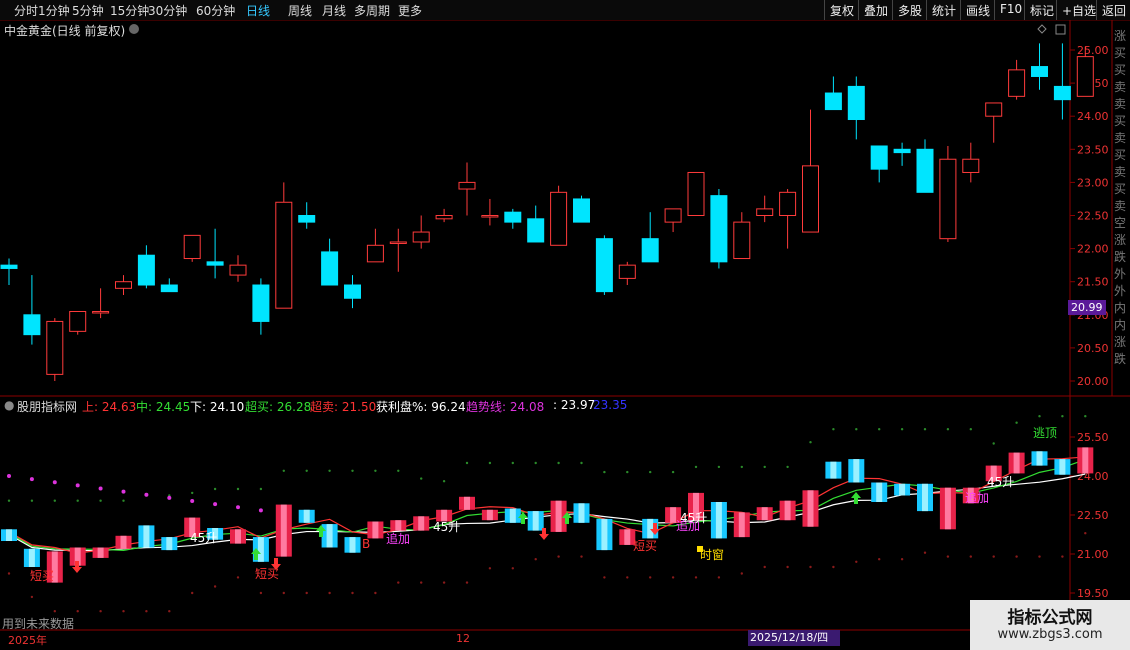 Image resolution: width=1130 pixels, height=650 pixels. What do you see at coordinates (1093, 437) in the screenshot?
I see `ind-ytick-label: 25.50` at bounding box center [1093, 437].